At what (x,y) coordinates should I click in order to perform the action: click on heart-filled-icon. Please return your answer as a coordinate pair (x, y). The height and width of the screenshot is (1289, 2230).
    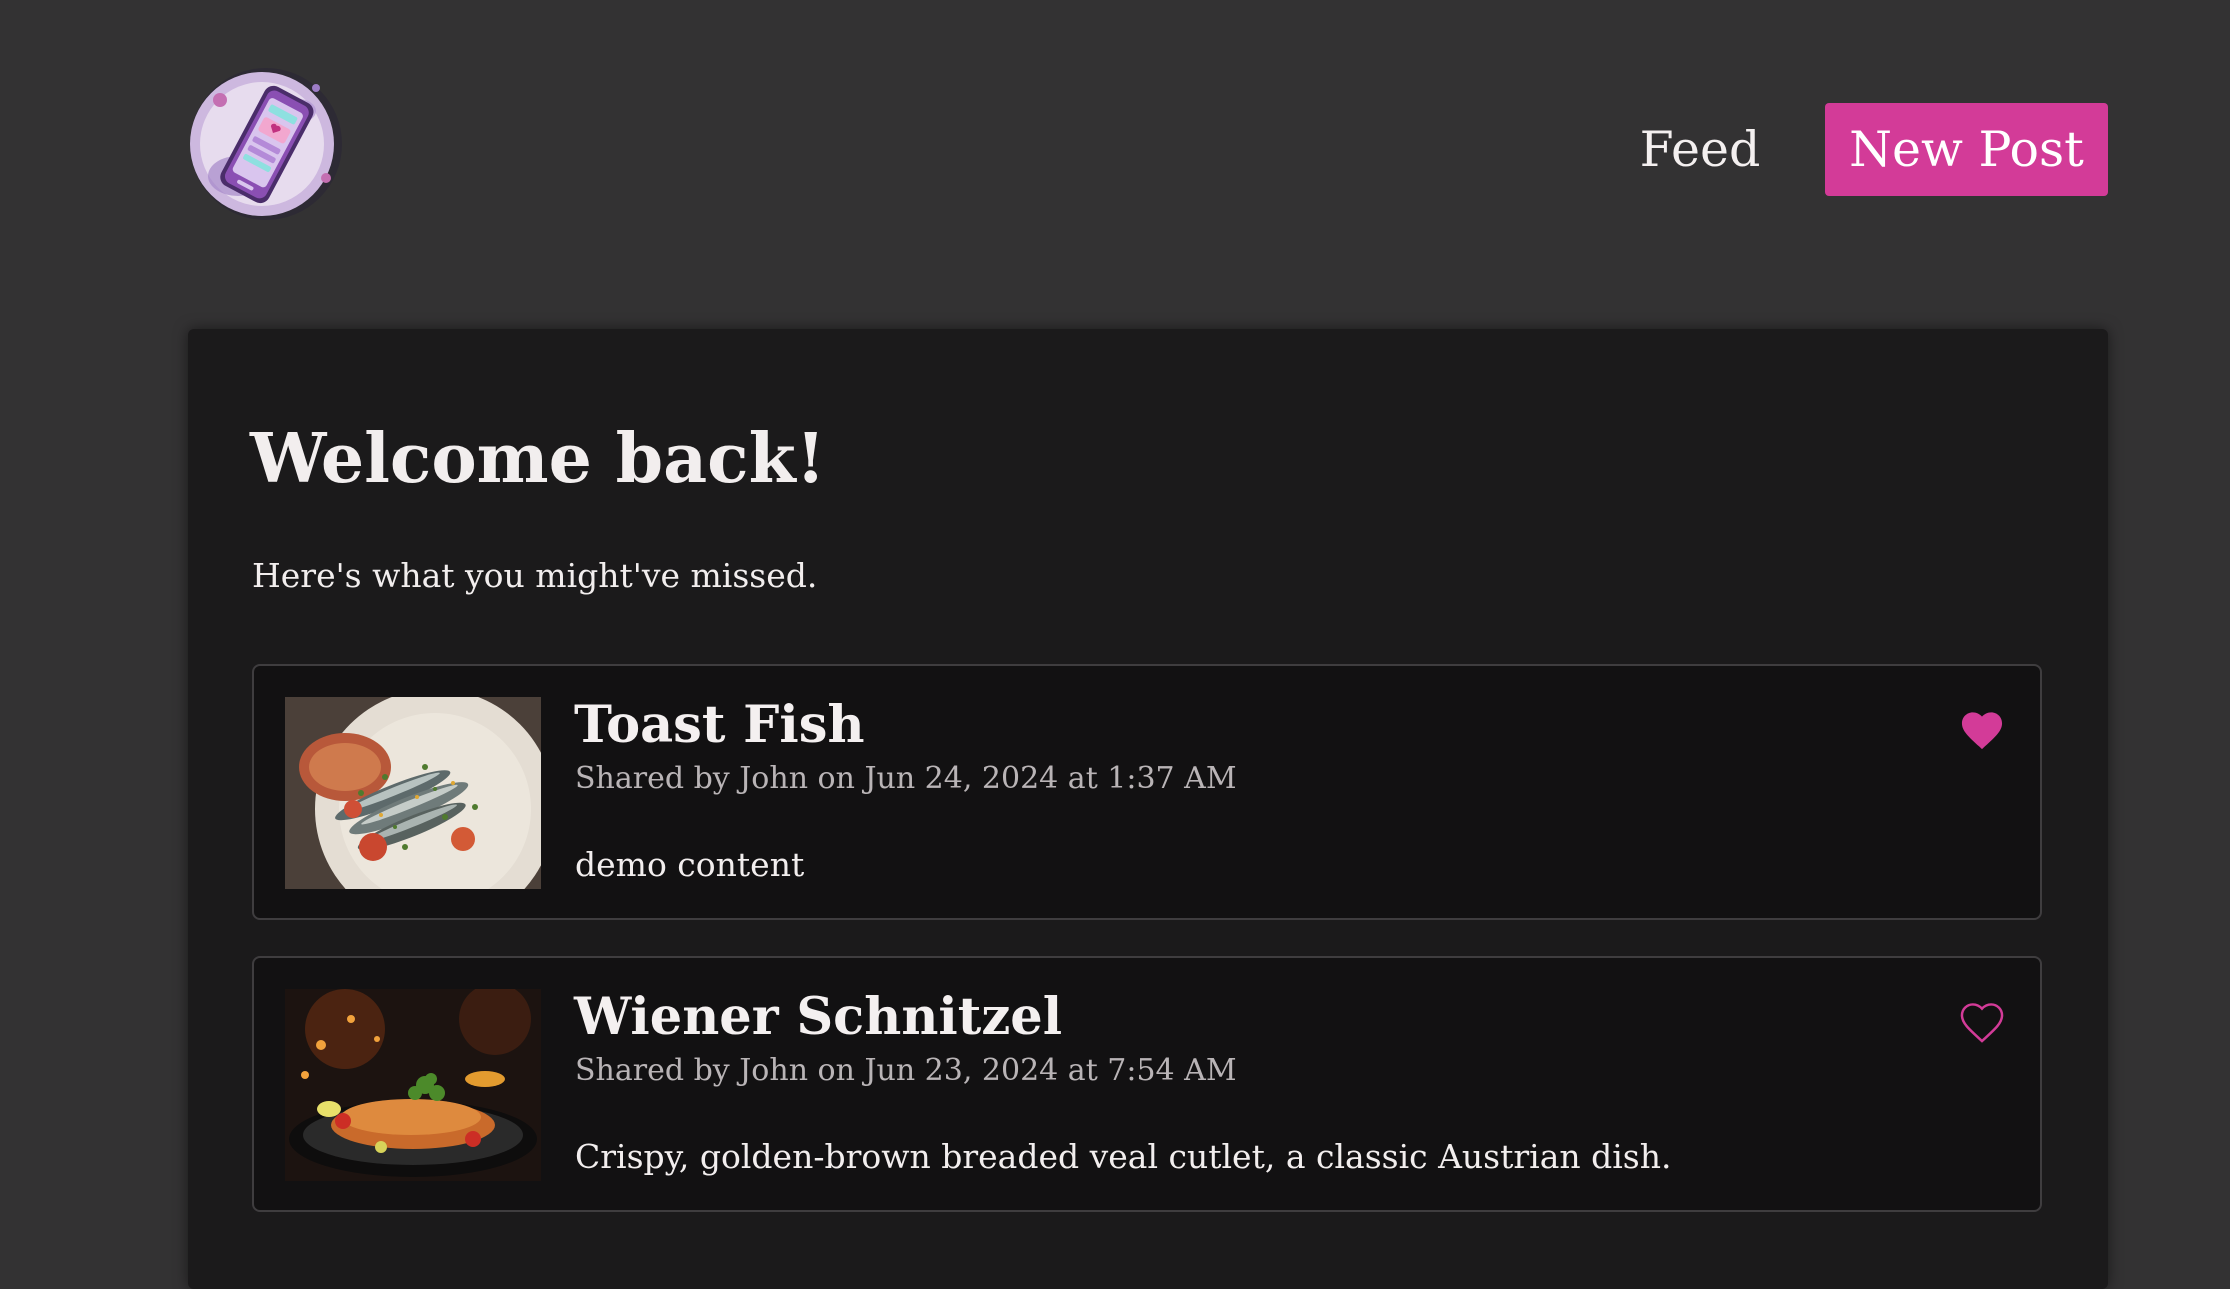
    Looking at the image, I should click on (1982, 731).